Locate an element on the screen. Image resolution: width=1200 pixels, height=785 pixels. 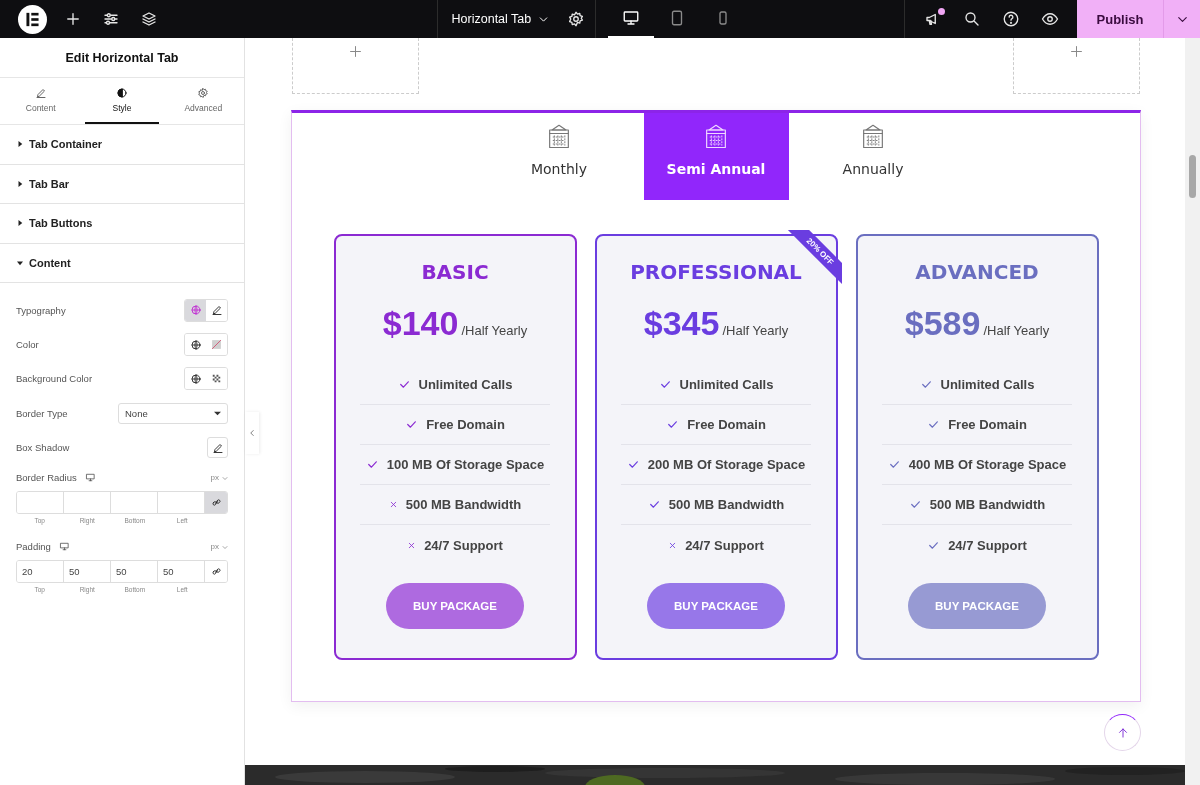
document-title: Horizontal Tab is located at coordinates (501, 19).